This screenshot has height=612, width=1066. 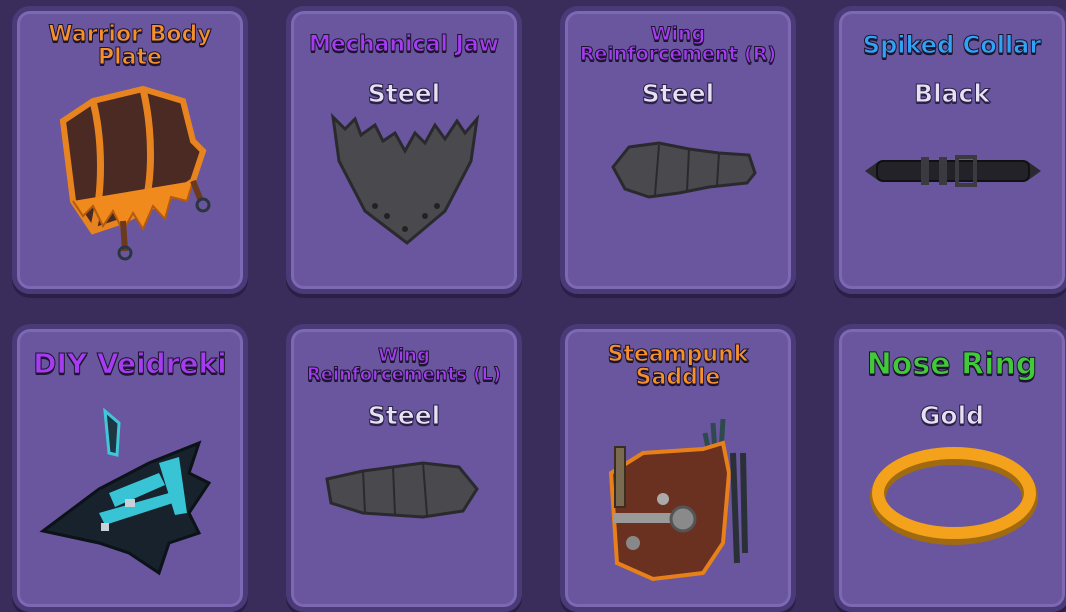 What do you see at coordinates (130, 46) in the screenshot?
I see `item-name: Warrior Body Plate` at bounding box center [130, 46].